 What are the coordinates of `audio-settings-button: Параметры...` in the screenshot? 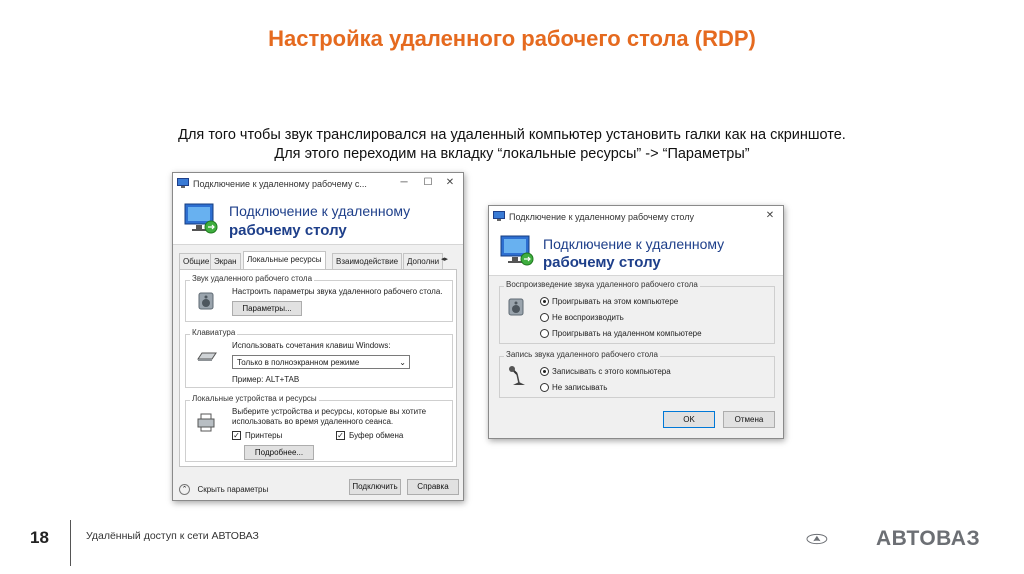 It's located at (267, 308).